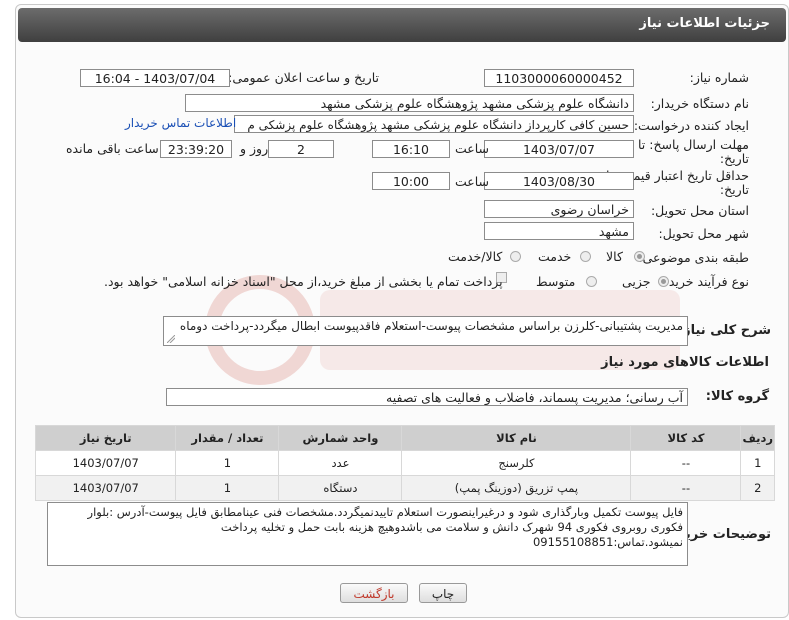  What do you see at coordinates (112, 148) in the screenshot?
I see `remaining-label: ساعت باقی مانده` at bounding box center [112, 148].